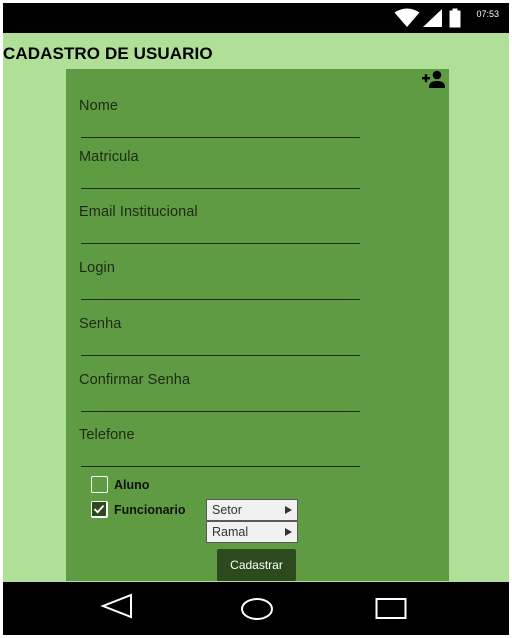 The height and width of the screenshot is (638, 512). What do you see at coordinates (220, 243) in the screenshot?
I see `institutional-email-field-underline` at bounding box center [220, 243].